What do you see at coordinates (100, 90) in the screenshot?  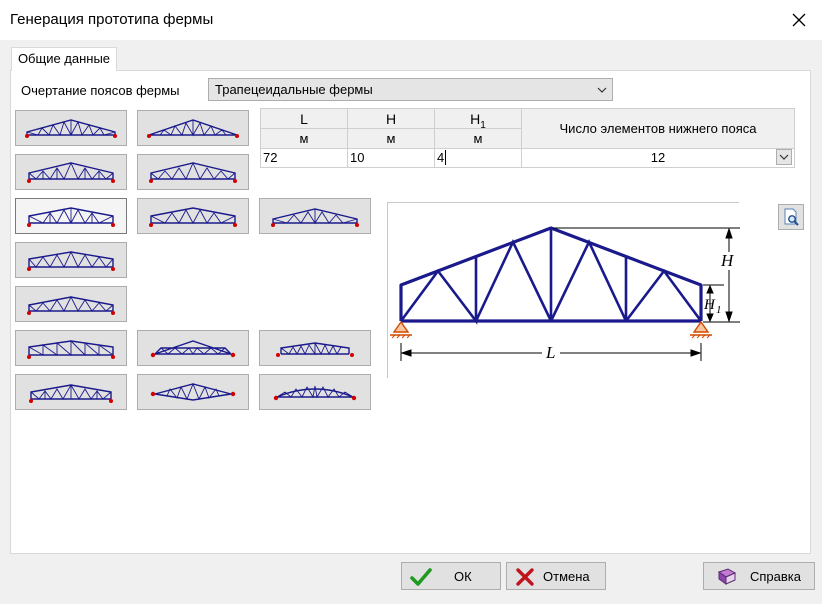 I see `outline-label: Очертание поясов фермы` at bounding box center [100, 90].